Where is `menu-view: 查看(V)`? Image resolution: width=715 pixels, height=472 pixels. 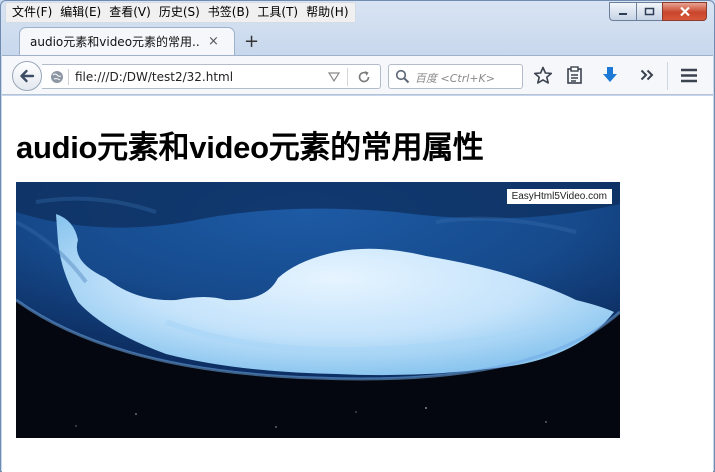
menu-view: 查看(V) is located at coordinates (130, 12).